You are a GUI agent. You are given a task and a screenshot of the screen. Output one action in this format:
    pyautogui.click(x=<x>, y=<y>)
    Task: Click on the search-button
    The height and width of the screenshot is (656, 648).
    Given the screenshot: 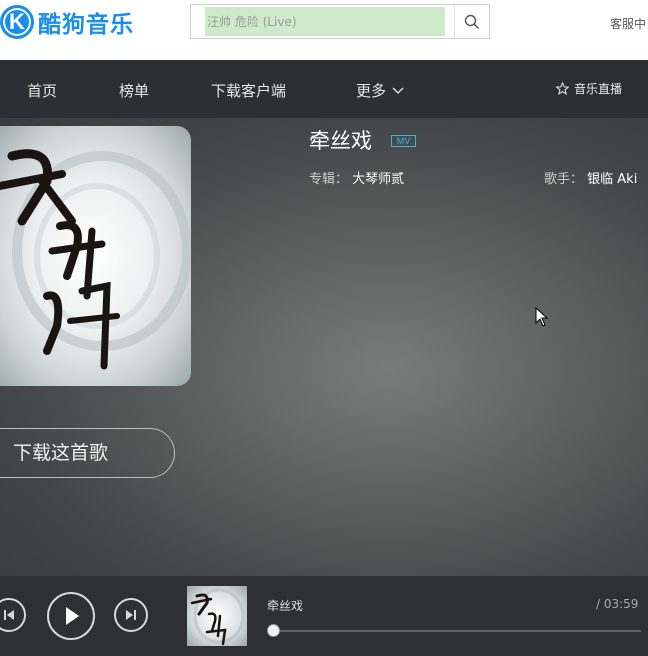 What is the action you would take?
    pyautogui.click(x=471, y=21)
    